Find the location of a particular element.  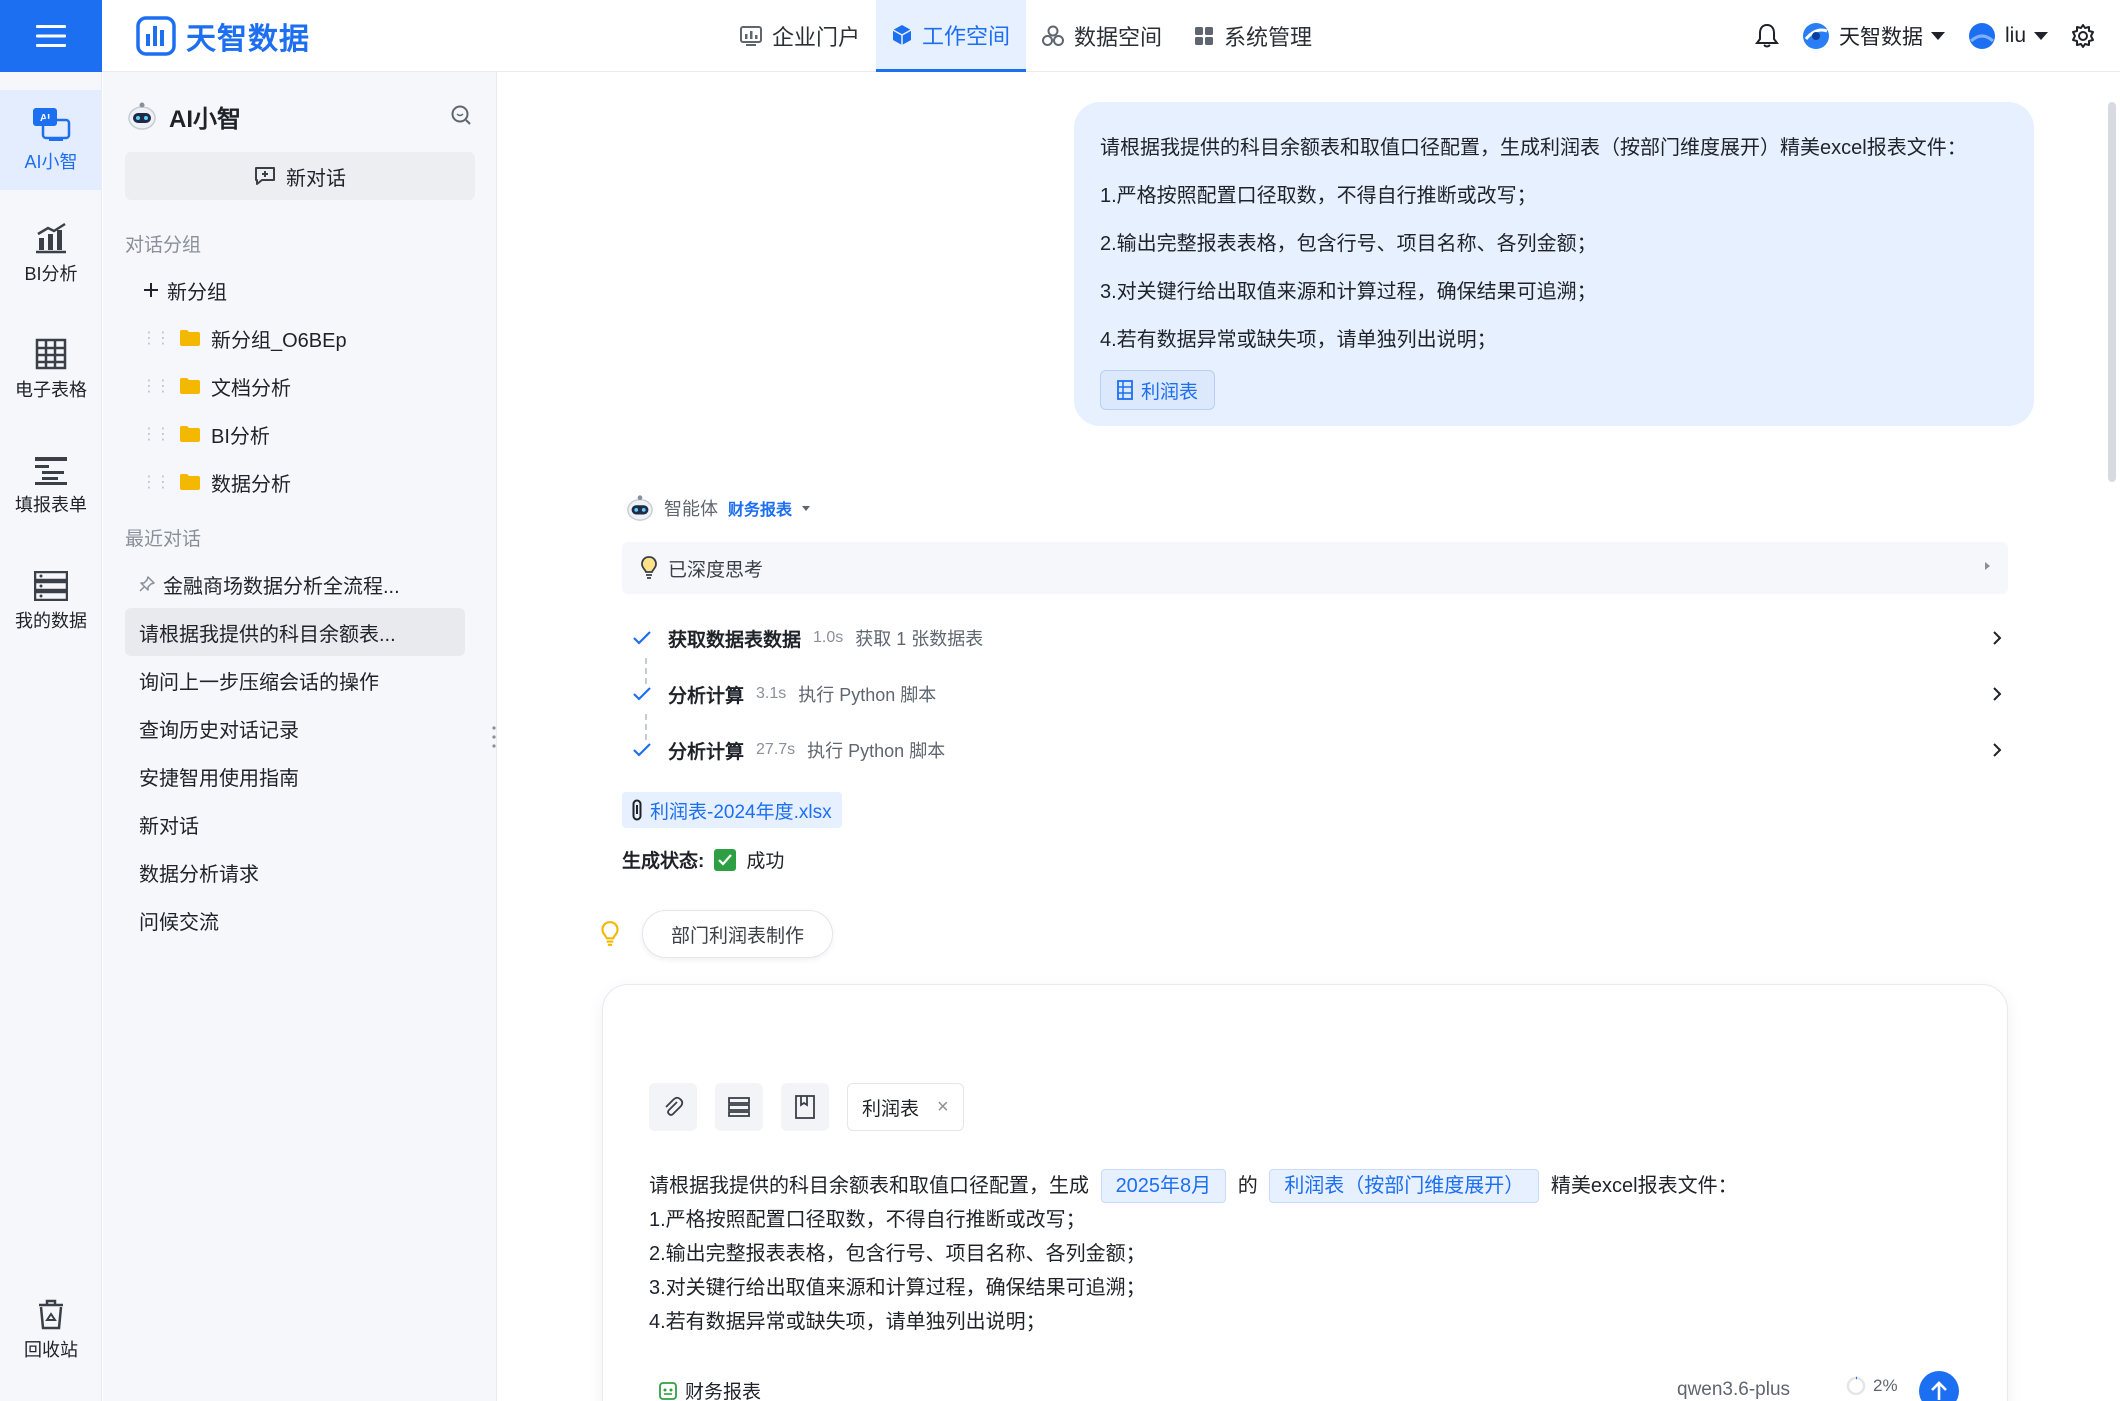

chart-icon is located at coordinates (751, 36).